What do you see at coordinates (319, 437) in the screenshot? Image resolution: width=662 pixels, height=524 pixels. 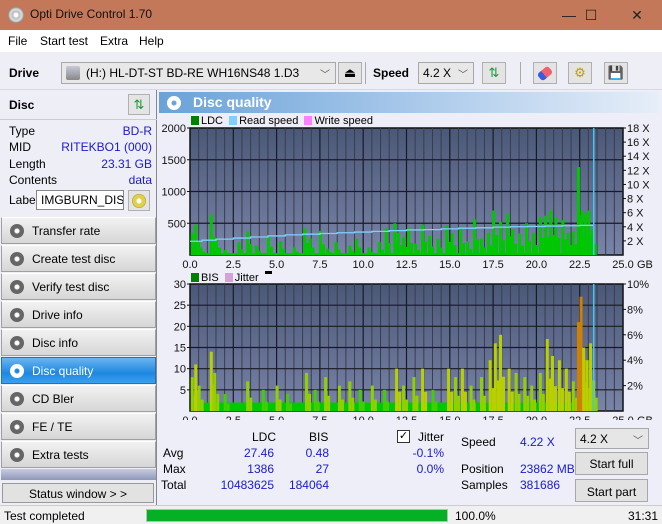 I see `stats-col-bis: BIS` at bounding box center [319, 437].